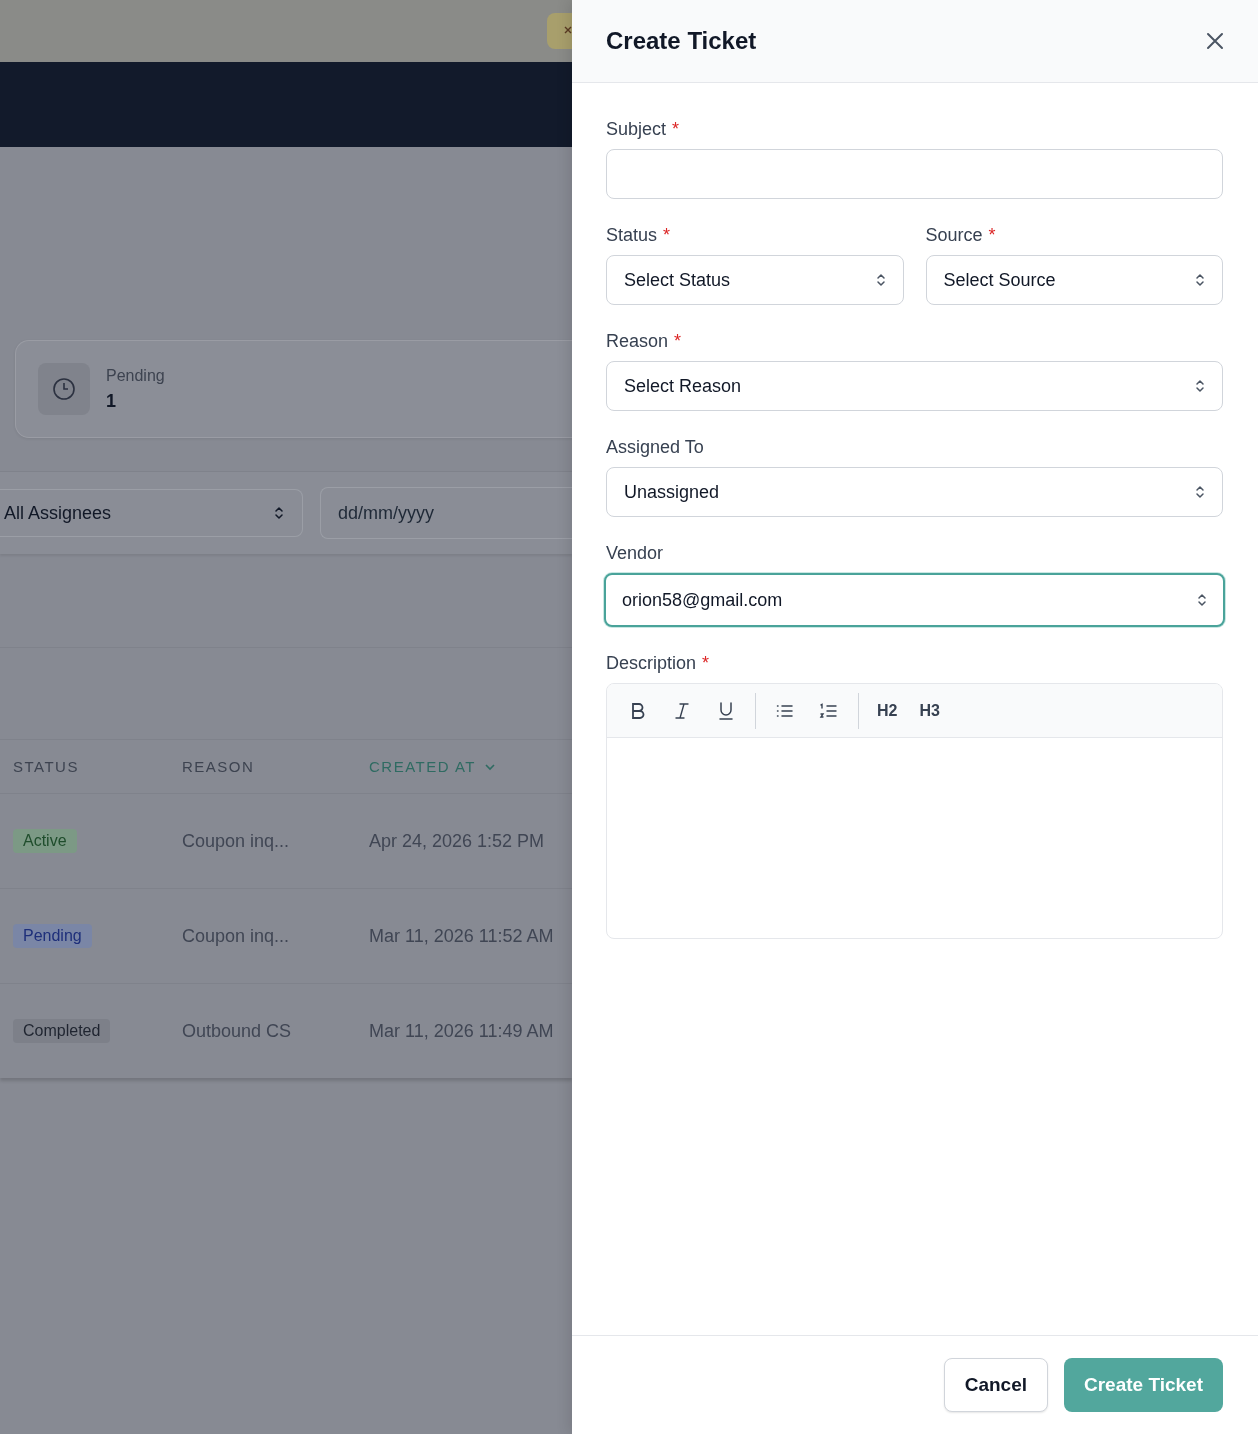 Image resolution: width=1258 pixels, height=1434 pixels. Describe the element at coordinates (446, 513) in the screenshot. I see `date-field: dd/mm/yyyy` at that location.